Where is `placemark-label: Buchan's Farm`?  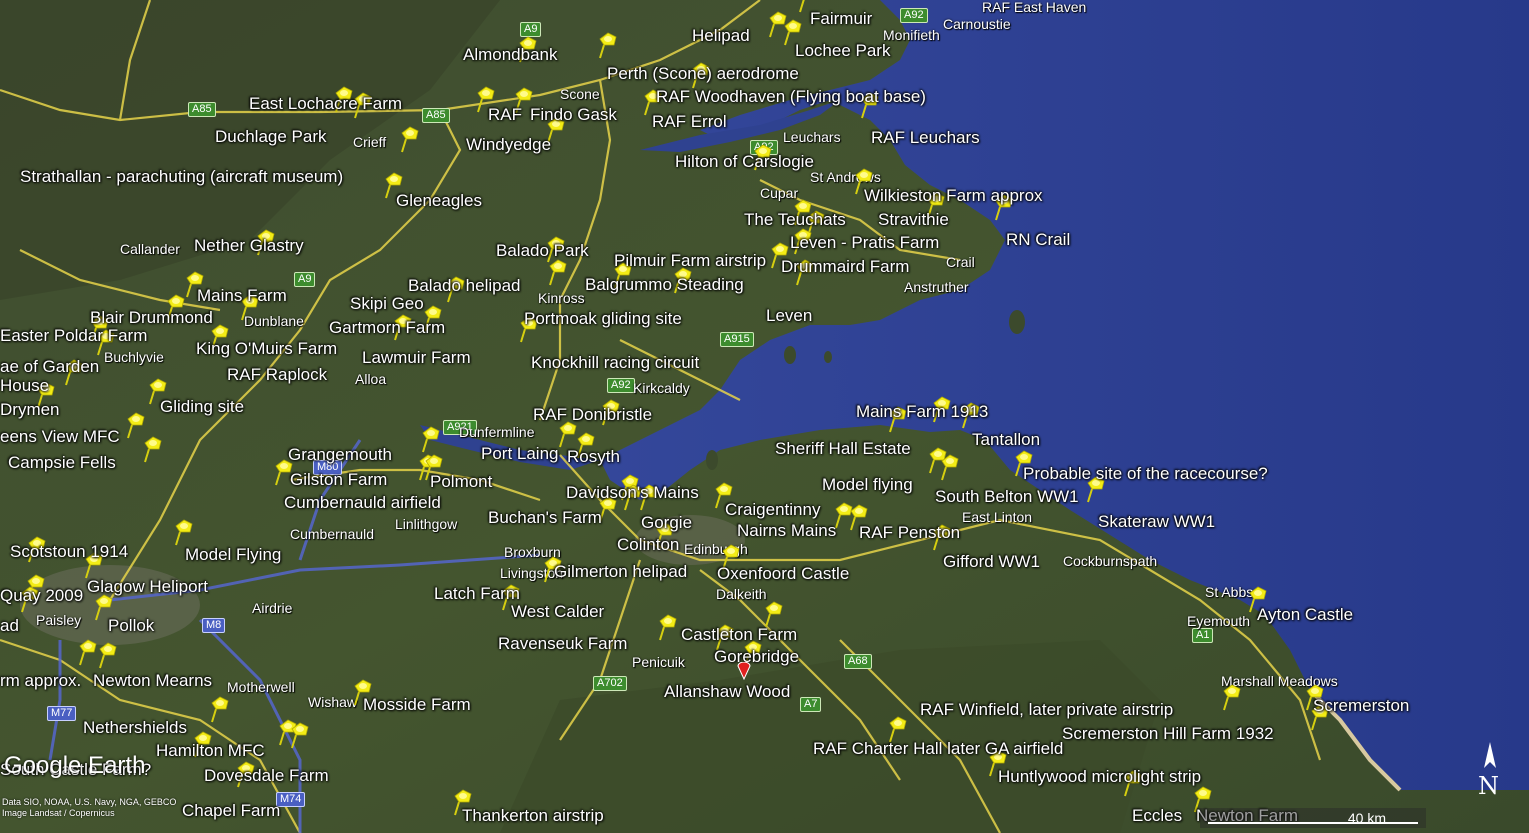
placemark-label: Buchan's Farm is located at coordinates (545, 517).